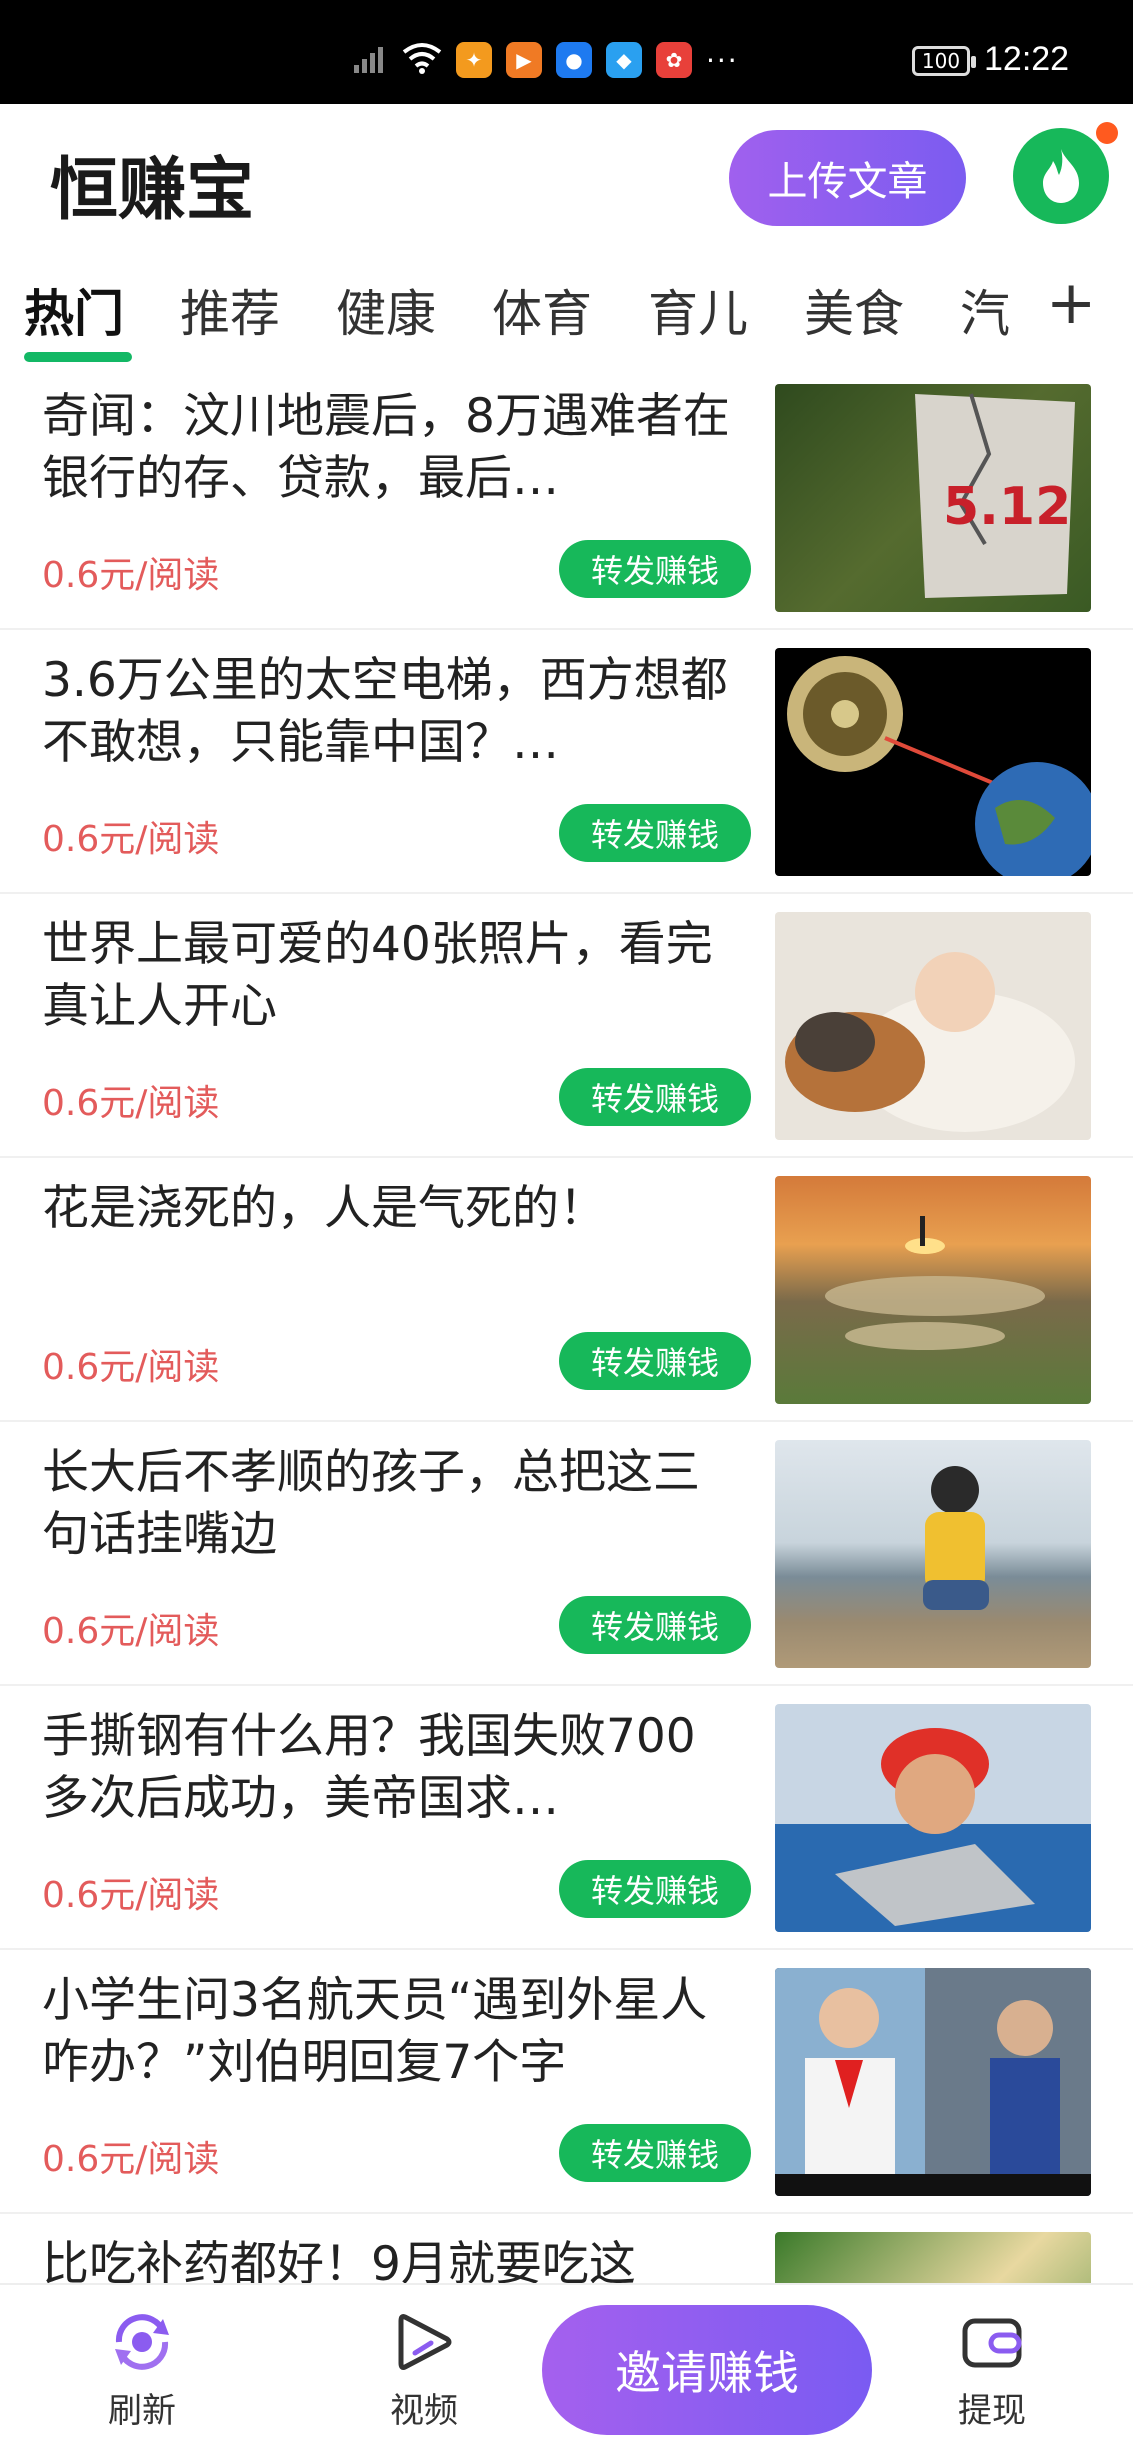  What do you see at coordinates (392, 976) in the screenshot?
I see `article-title: 世界上最可爱的40张照片，看完真让人开心` at bounding box center [392, 976].